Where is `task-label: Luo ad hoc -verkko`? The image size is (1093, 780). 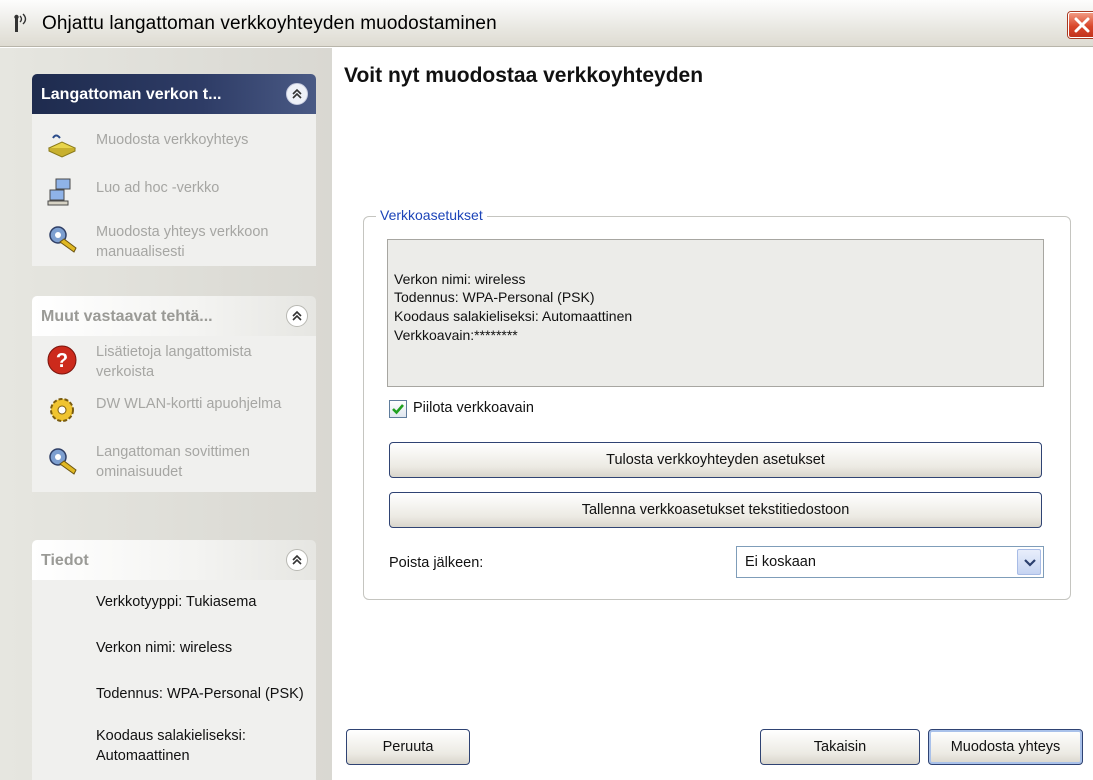
task-label: Luo ad hoc -verkko is located at coordinates (158, 188).